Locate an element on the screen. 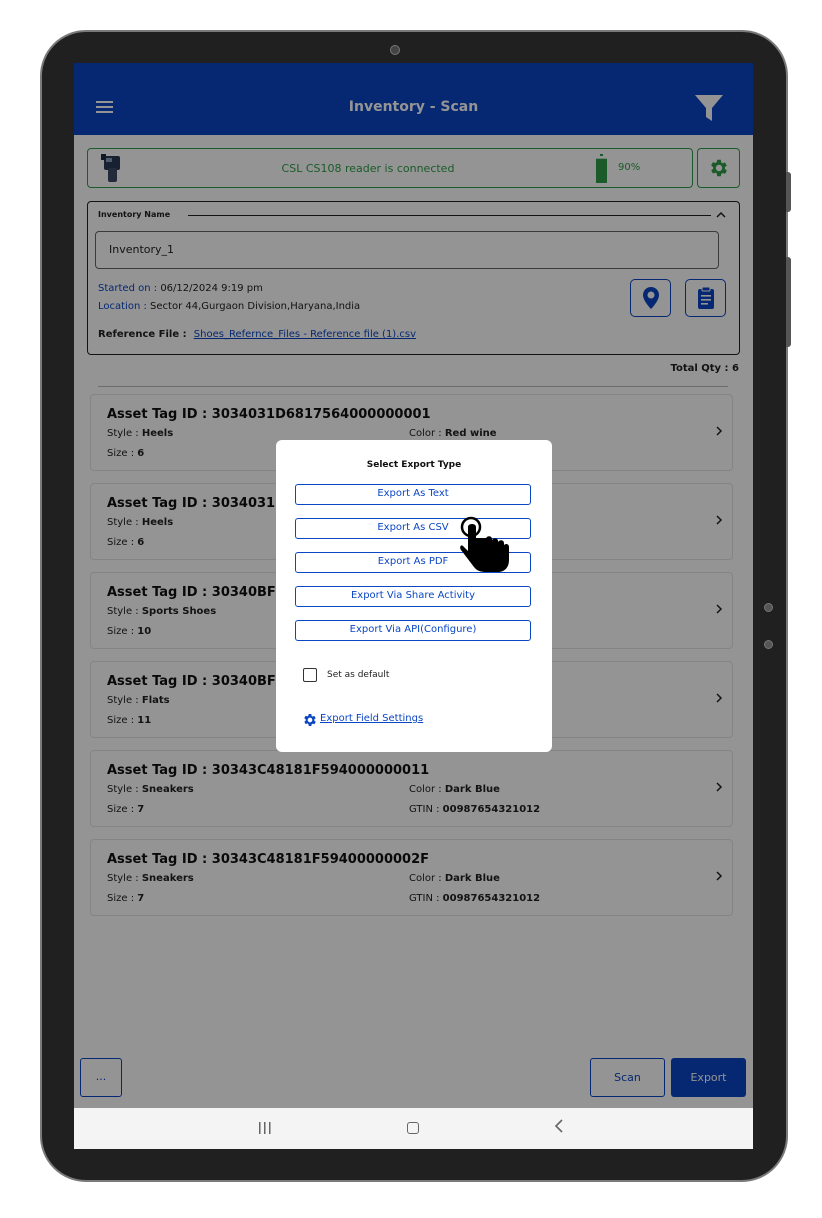  system-nav-bar is located at coordinates (413, 1128).